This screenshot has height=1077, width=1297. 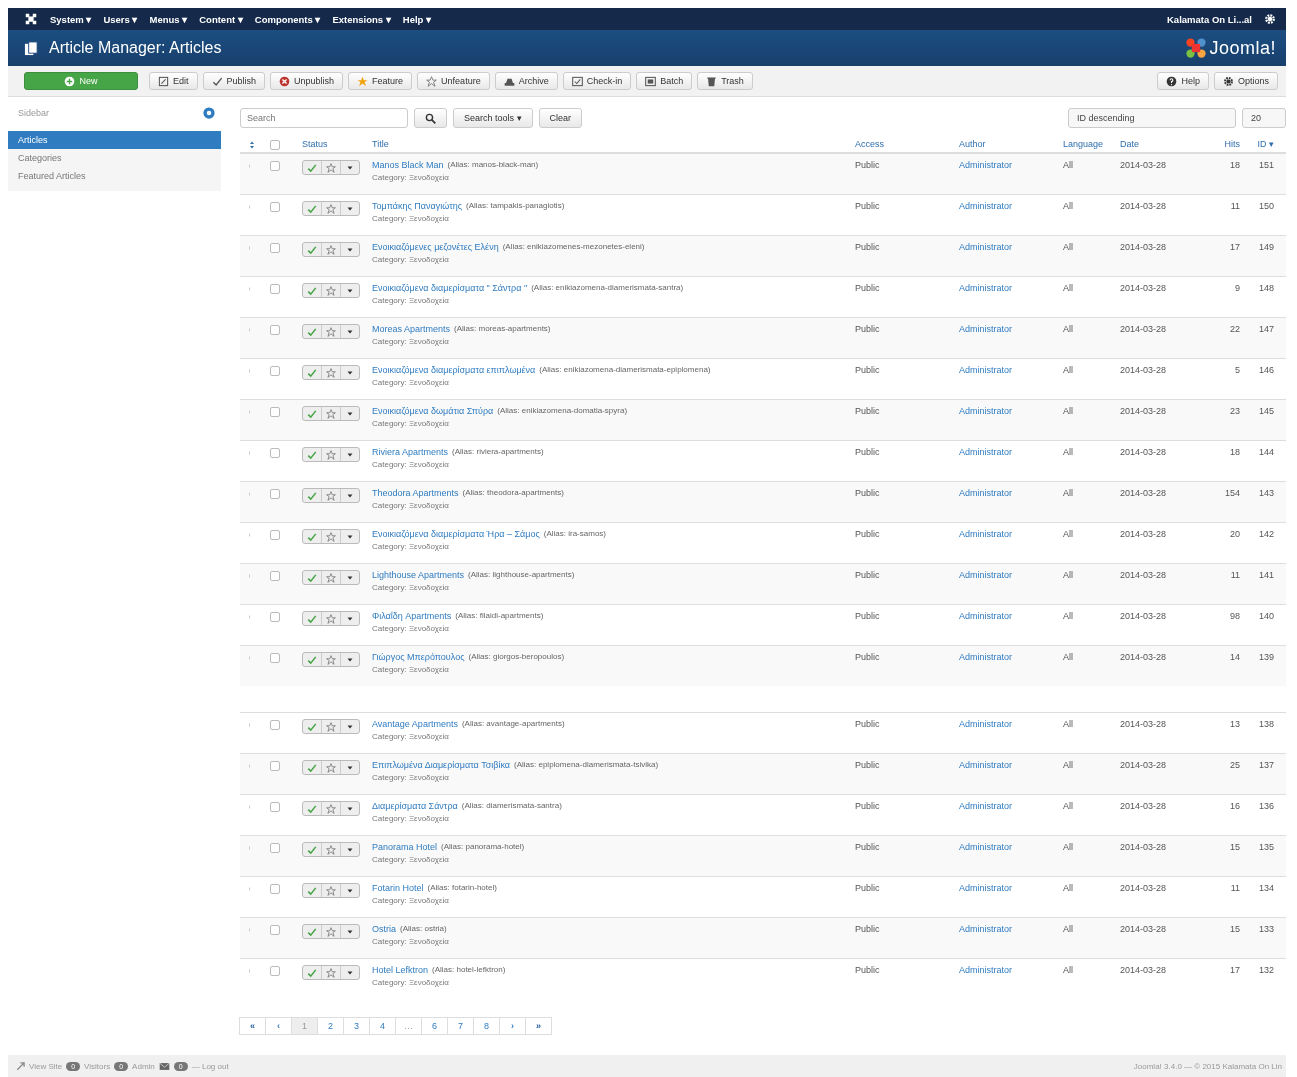 What do you see at coordinates (1265, 144) in the screenshot?
I see `column-header: ID ▾` at bounding box center [1265, 144].